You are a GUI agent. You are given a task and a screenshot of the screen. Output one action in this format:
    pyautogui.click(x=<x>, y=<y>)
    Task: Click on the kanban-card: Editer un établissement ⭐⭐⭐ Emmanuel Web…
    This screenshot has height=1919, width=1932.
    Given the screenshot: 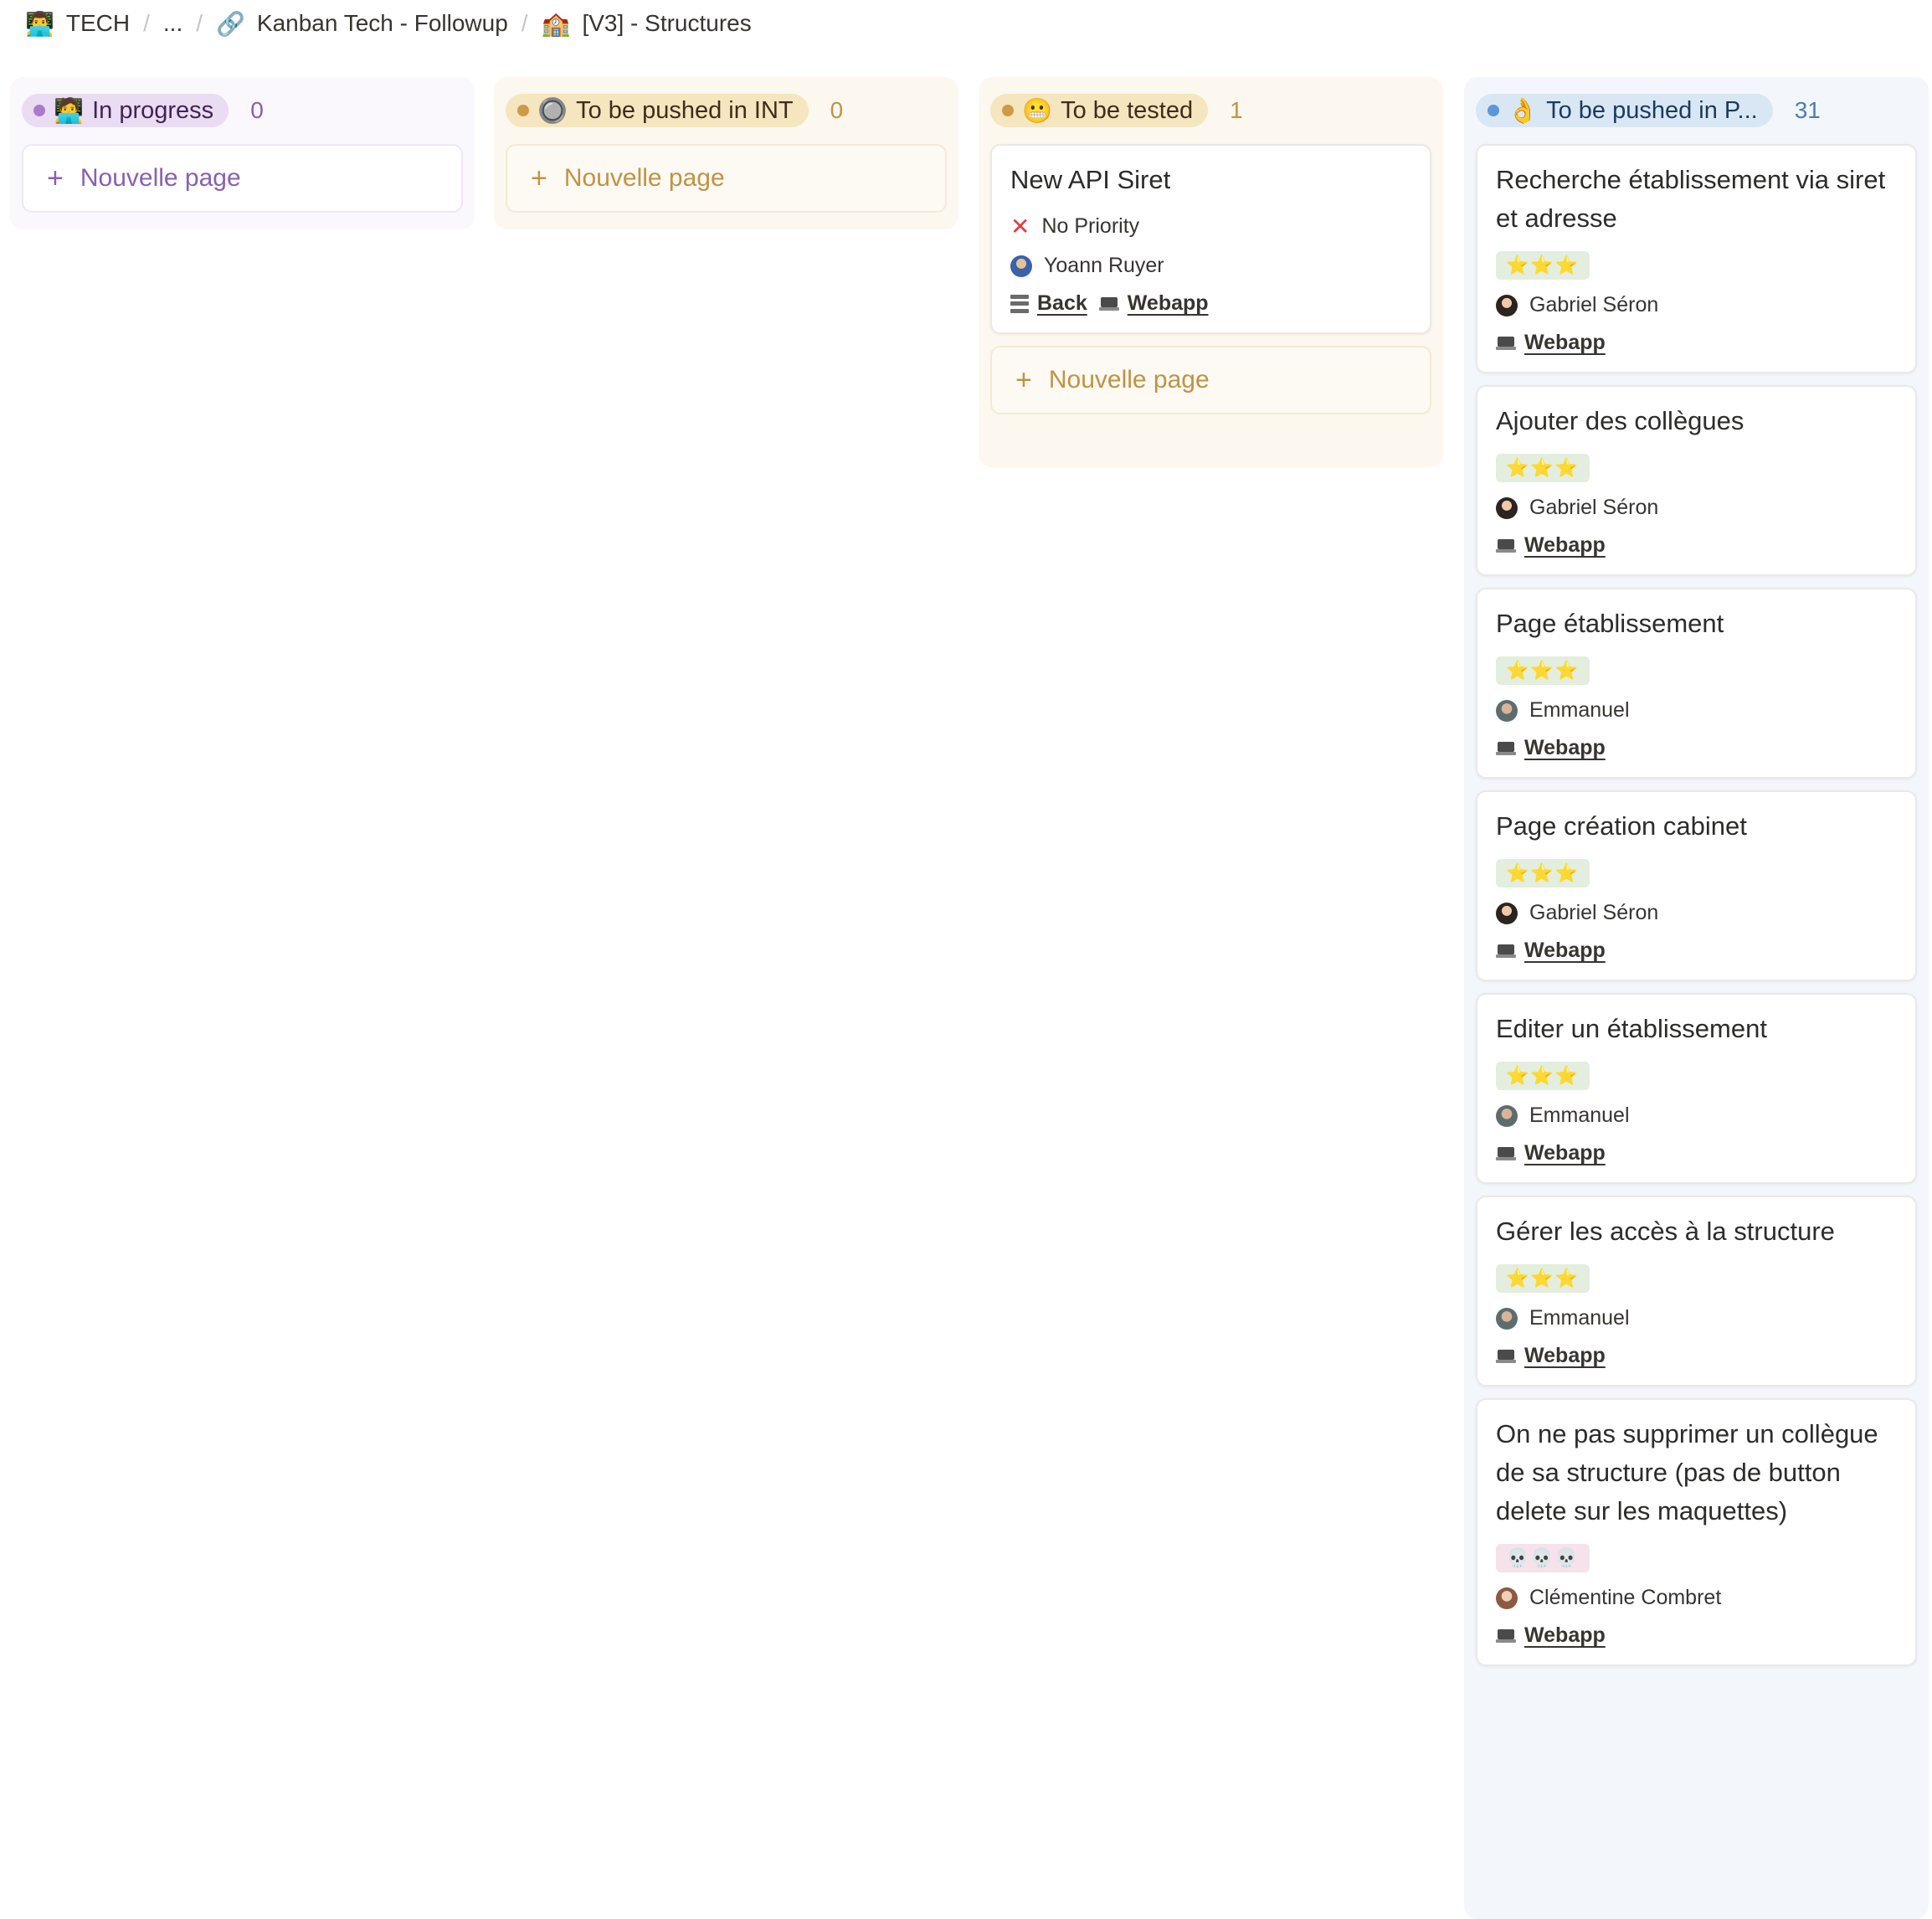 What is the action you would take?
    pyautogui.click(x=1696, y=1088)
    